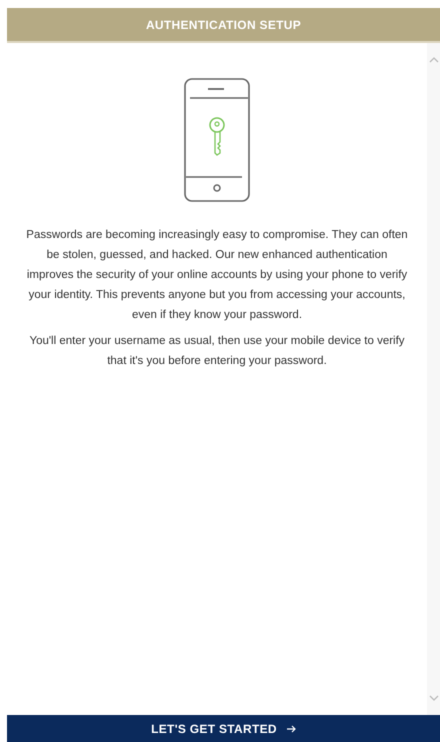 Image resolution: width=440 pixels, height=742 pixels. I want to click on get-started-button: LET'S GET STARTED, so click(223, 728).